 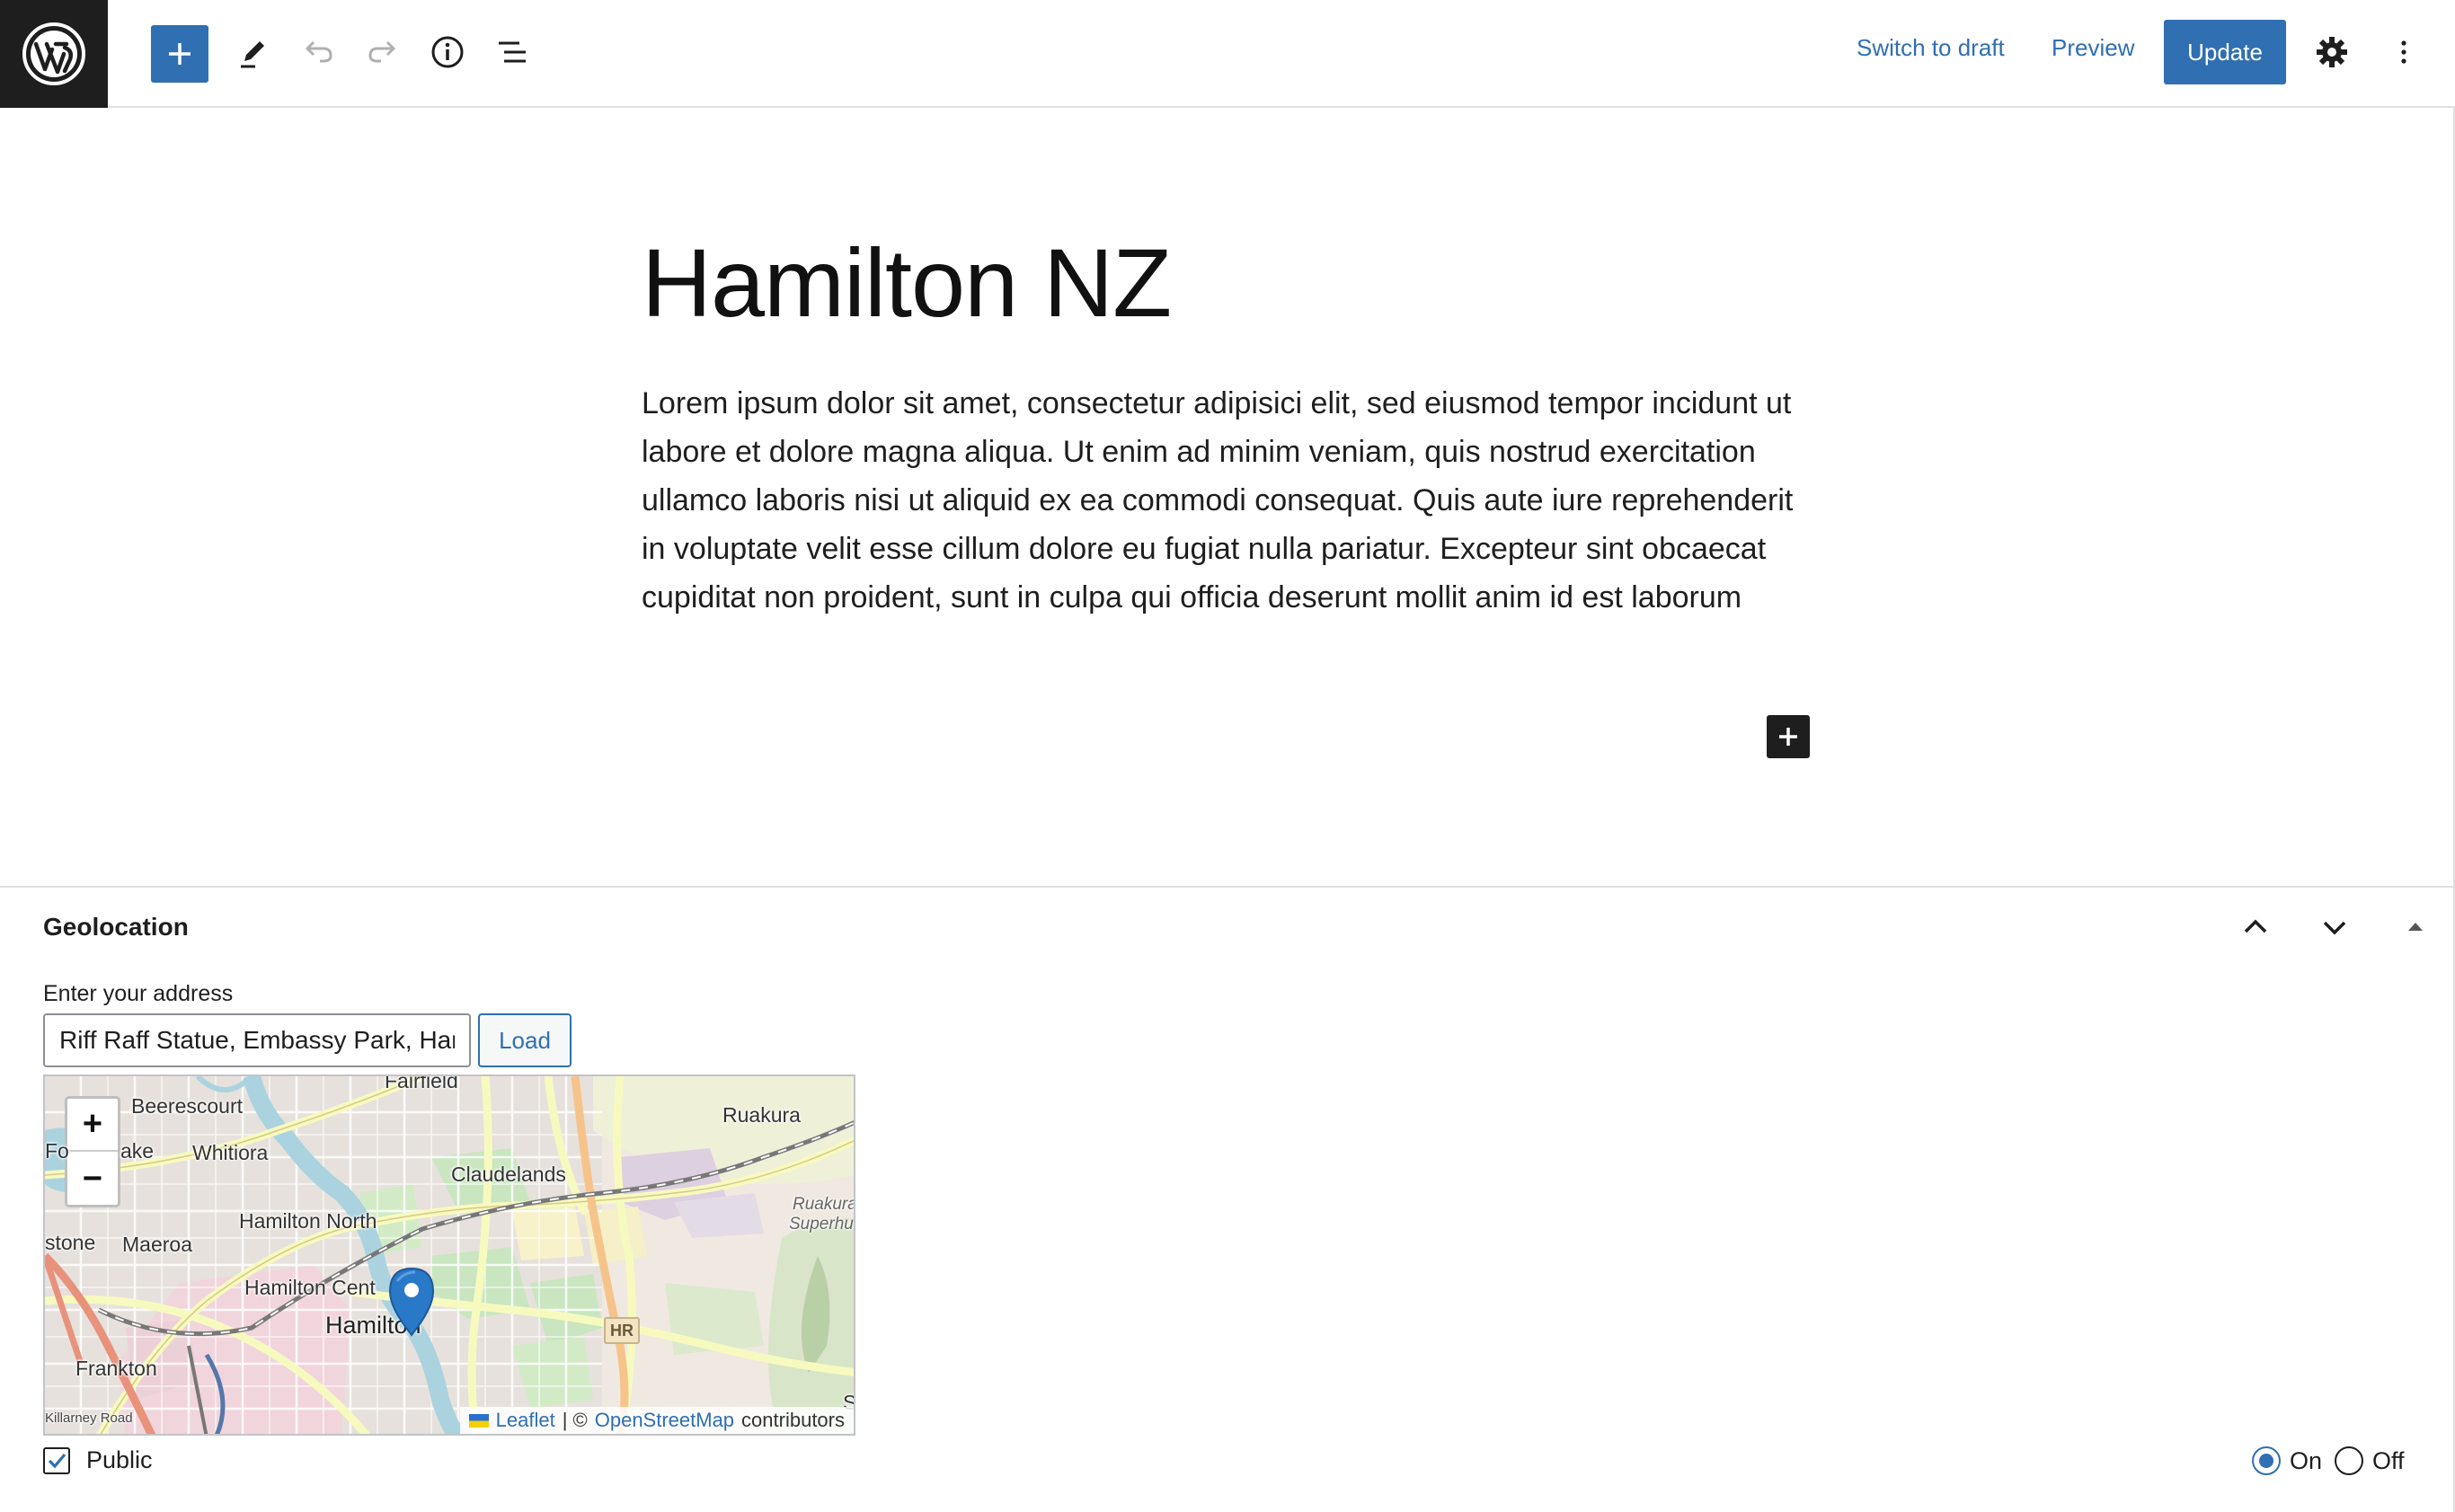 I want to click on address-input, so click(x=257, y=1040).